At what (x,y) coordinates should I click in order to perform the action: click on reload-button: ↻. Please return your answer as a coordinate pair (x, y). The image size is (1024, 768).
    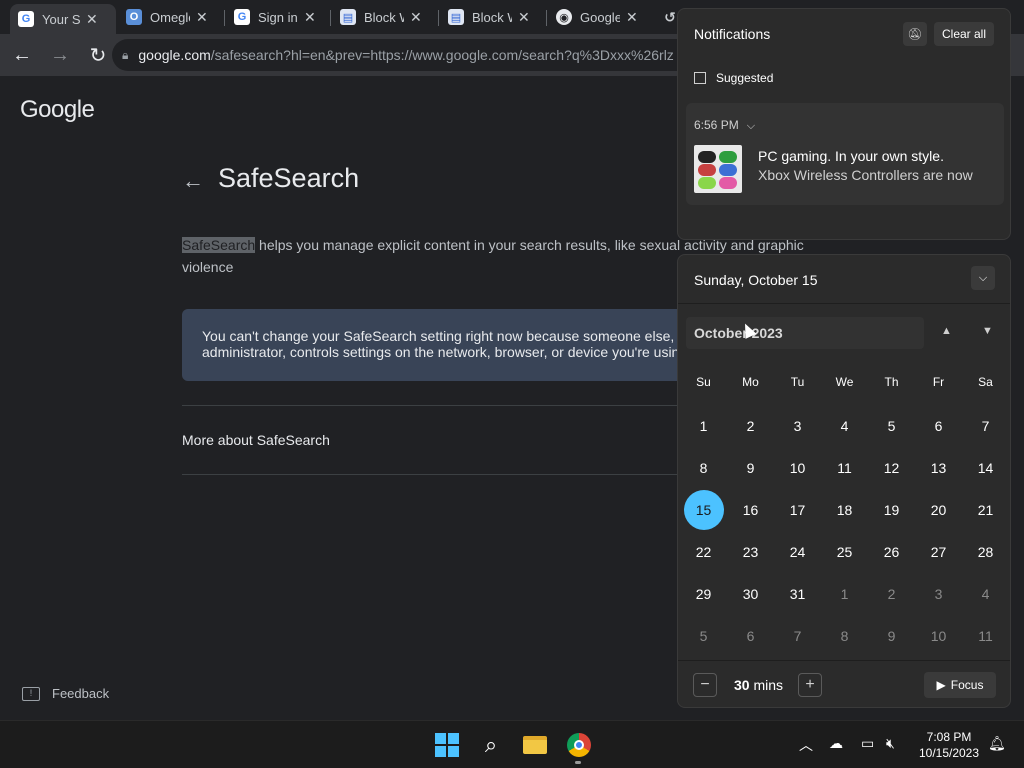
    Looking at the image, I should click on (98, 55).